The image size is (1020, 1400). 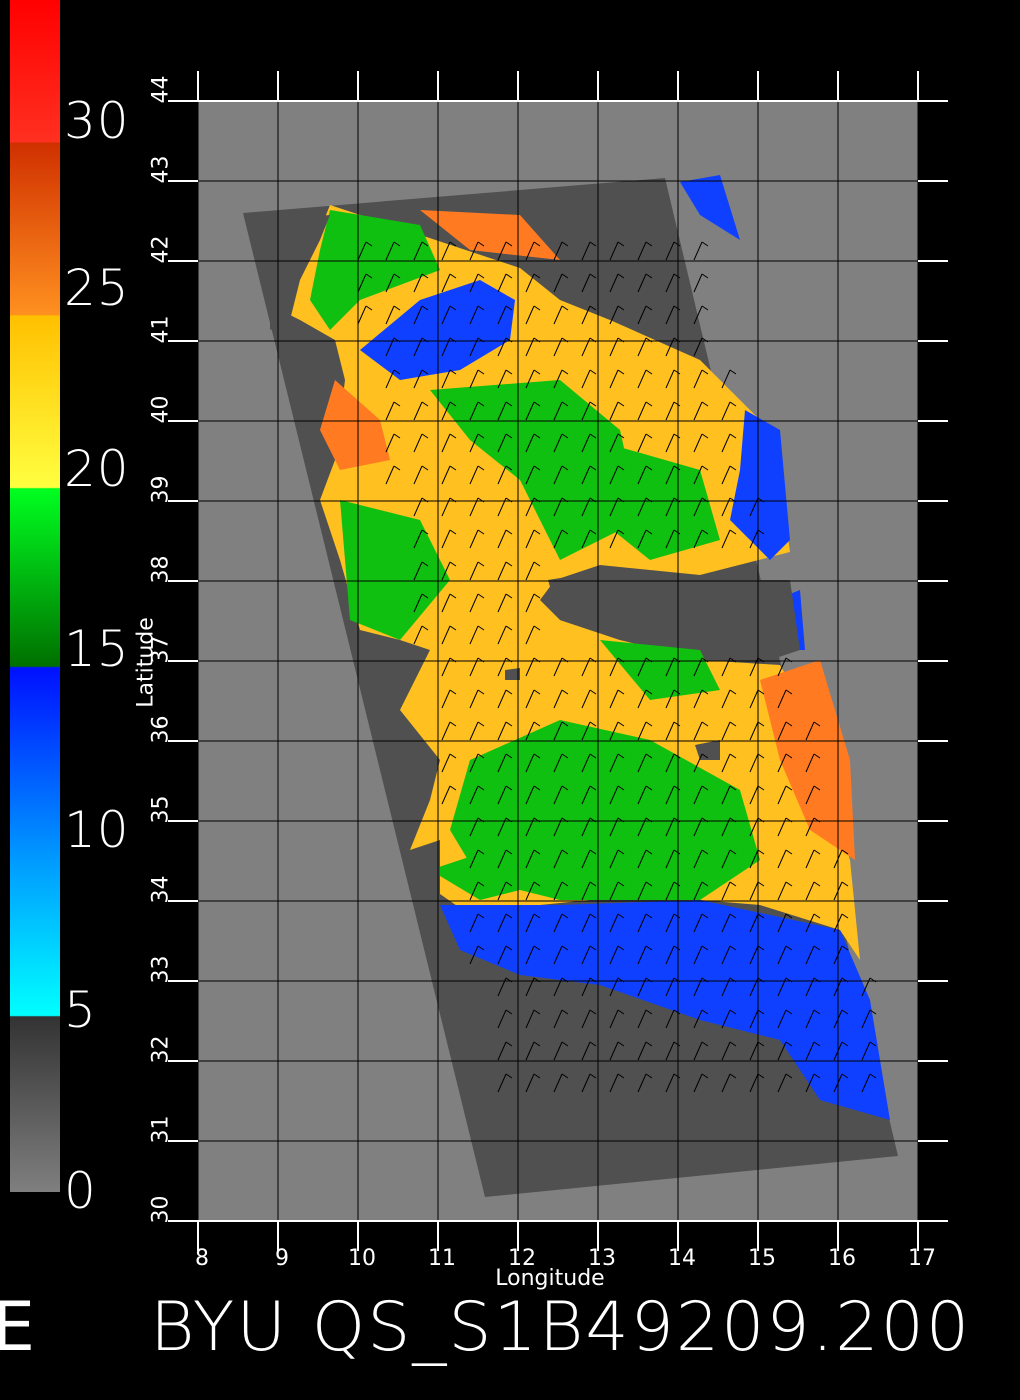 I want to click on longitude-tick-label: 8, so click(x=202, y=1258).